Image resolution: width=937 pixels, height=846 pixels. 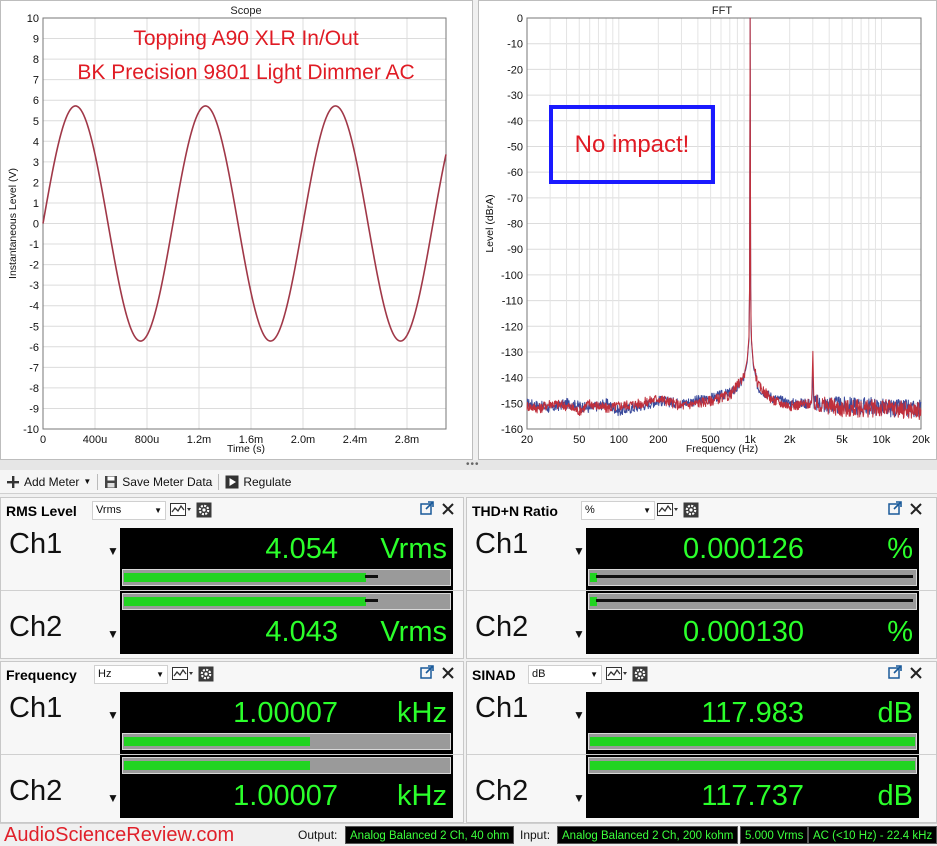 What do you see at coordinates (515, 147) in the screenshot?
I see `y-tick-label: -50` at bounding box center [515, 147].